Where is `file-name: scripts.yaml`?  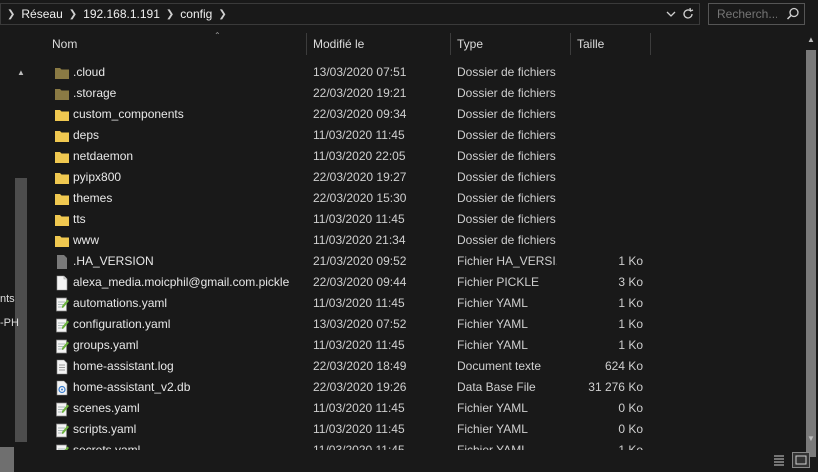
file-name: scripts.yaml is located at coordinates (104, 429).